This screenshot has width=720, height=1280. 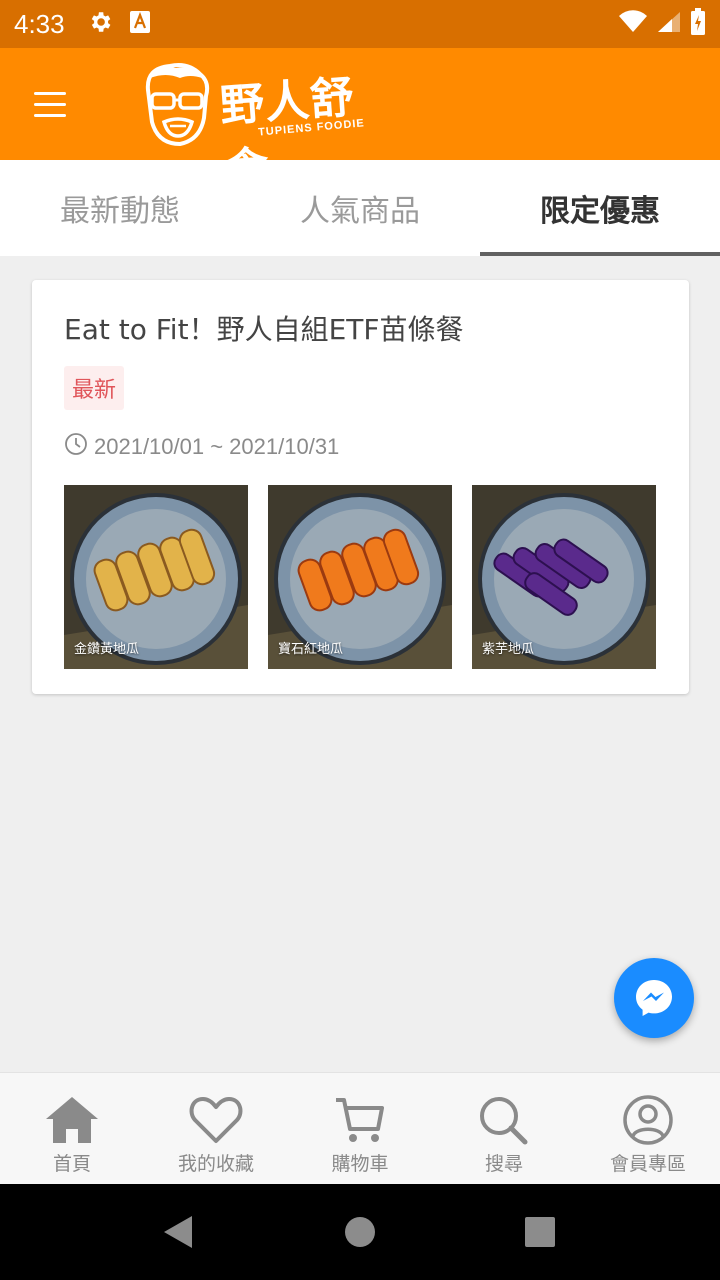 I want to click on search-icon, so click(x=504, y=1121).